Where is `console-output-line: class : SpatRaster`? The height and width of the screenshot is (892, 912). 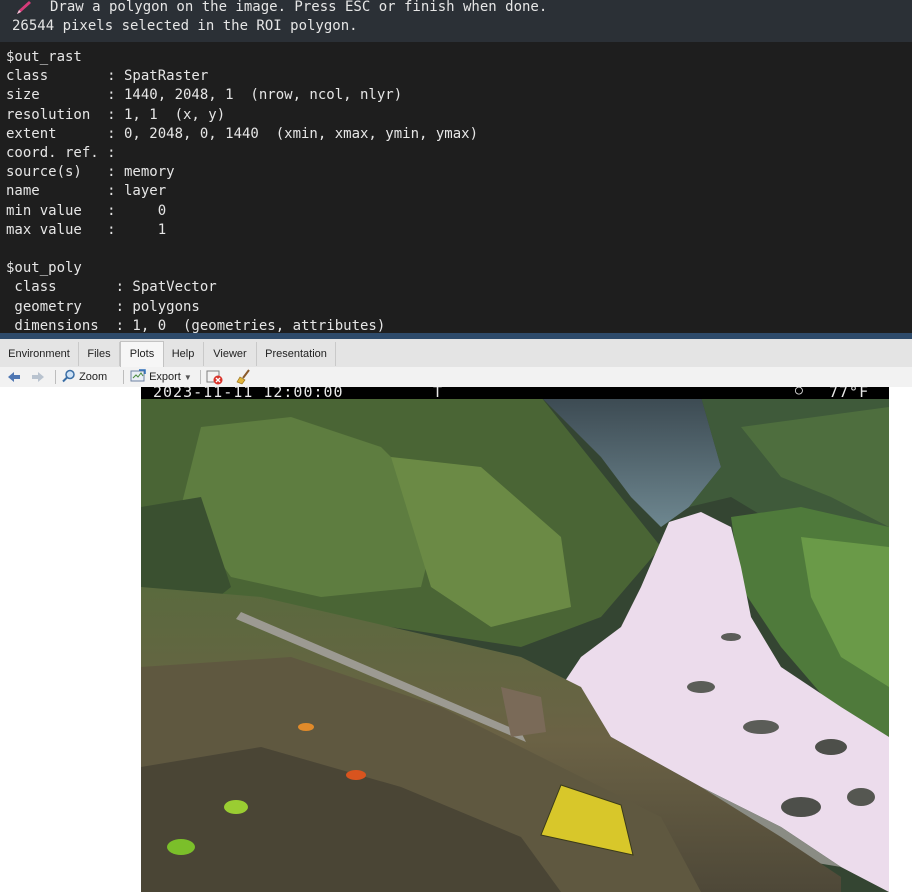
console-output-line: class : SpatRaster is located at coordinates (107, 76).